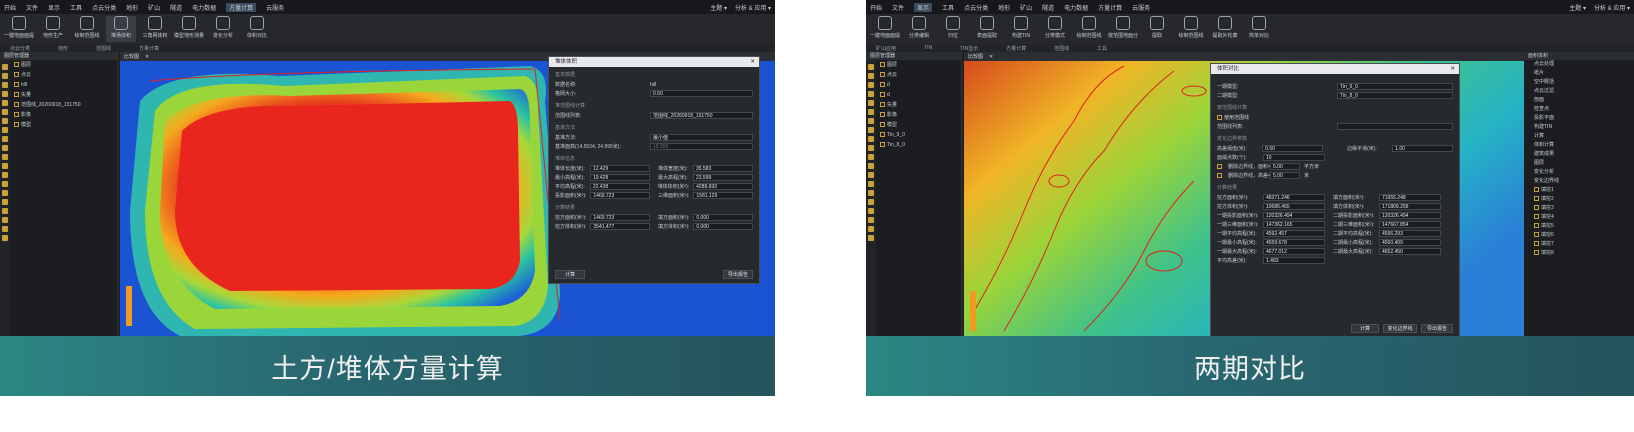 The width and height of the screenshot is (1634, 432). I want to click on right-panel-item: 变化分析, so click(1584, 172).